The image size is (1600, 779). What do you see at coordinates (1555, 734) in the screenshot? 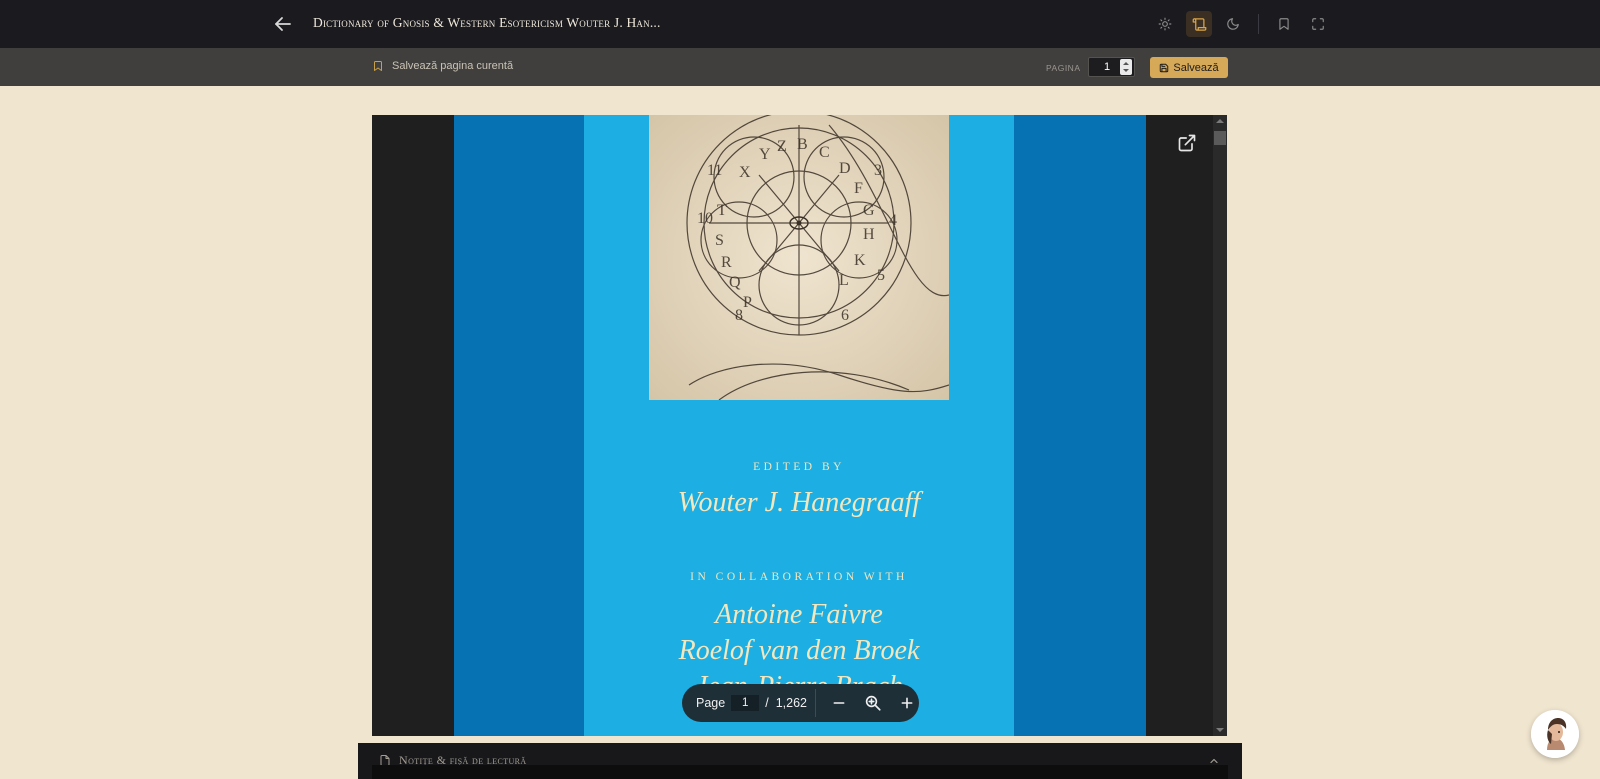
I see `assistant-avatar` at bounding box center [1555, 734].